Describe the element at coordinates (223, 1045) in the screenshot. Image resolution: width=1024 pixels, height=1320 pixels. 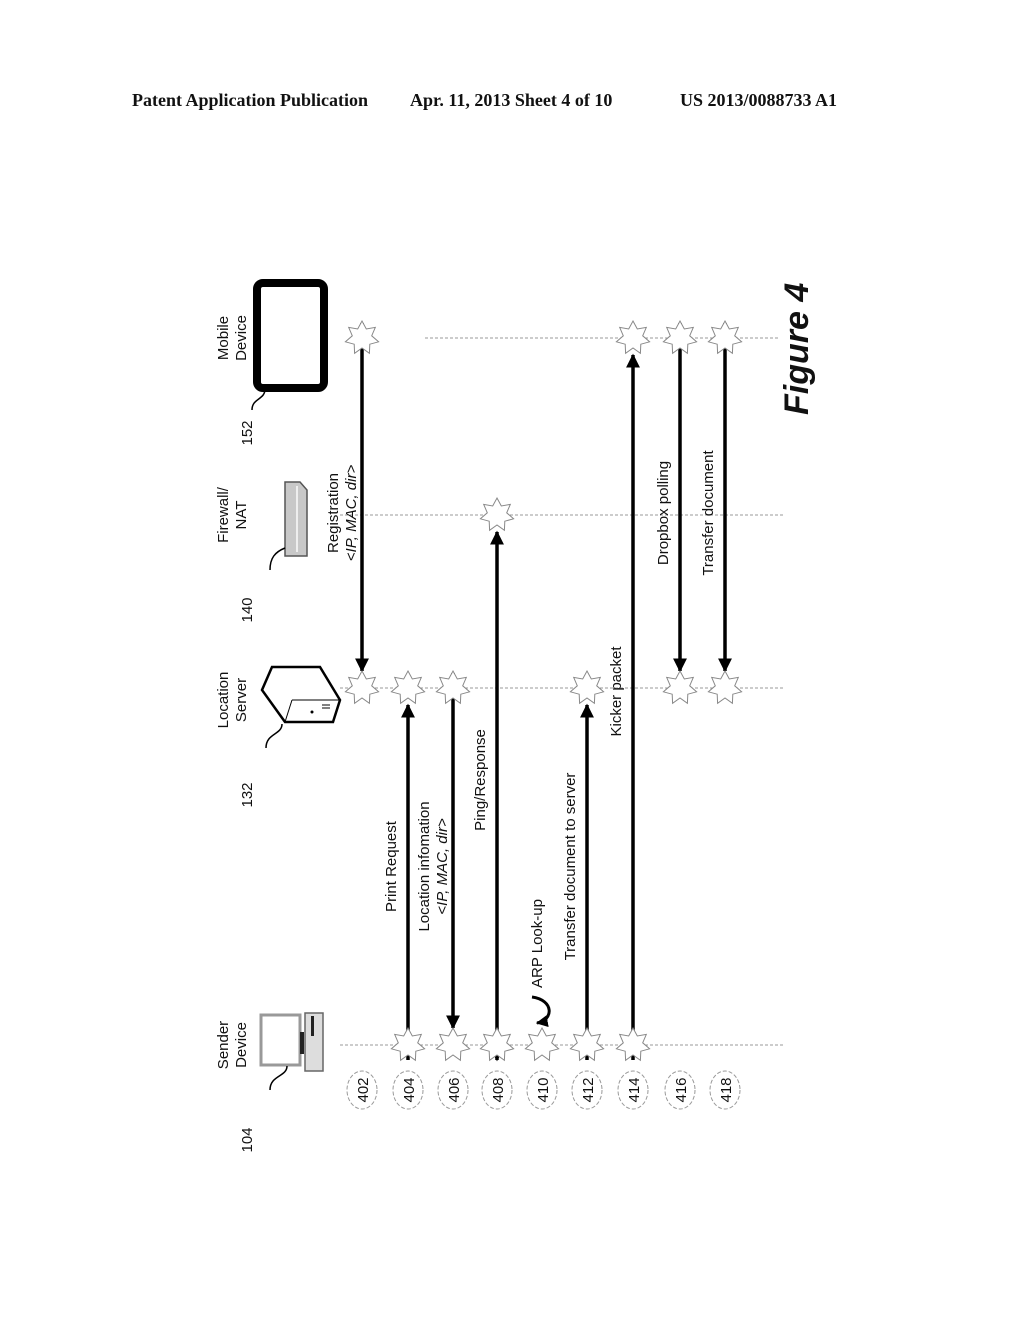
I see `participant-name: Sender` at that location.